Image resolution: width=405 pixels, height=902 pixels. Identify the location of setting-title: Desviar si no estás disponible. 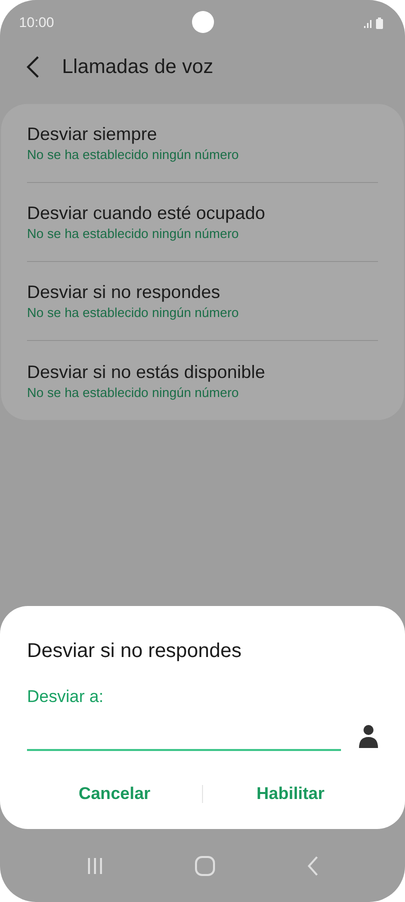
(202, 372).